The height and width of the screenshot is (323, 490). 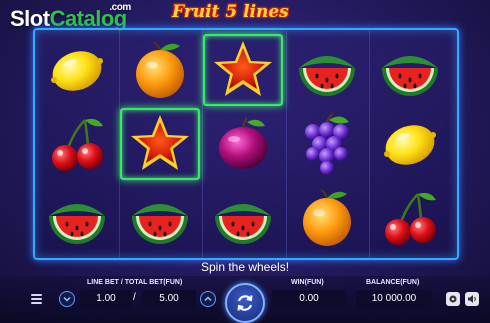 I want to click on game-title-logo: Fruit 5 lines, so click(x=230, y=12).